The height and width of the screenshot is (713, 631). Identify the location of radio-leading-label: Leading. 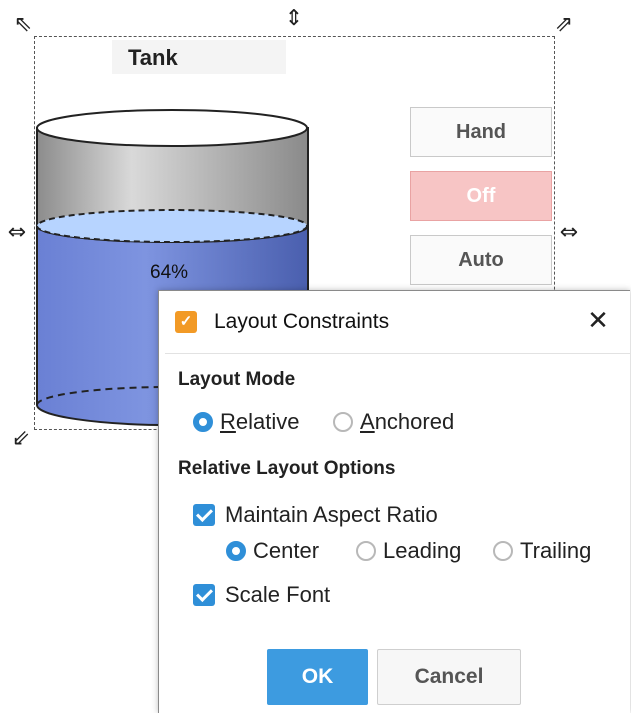
(422, 550).